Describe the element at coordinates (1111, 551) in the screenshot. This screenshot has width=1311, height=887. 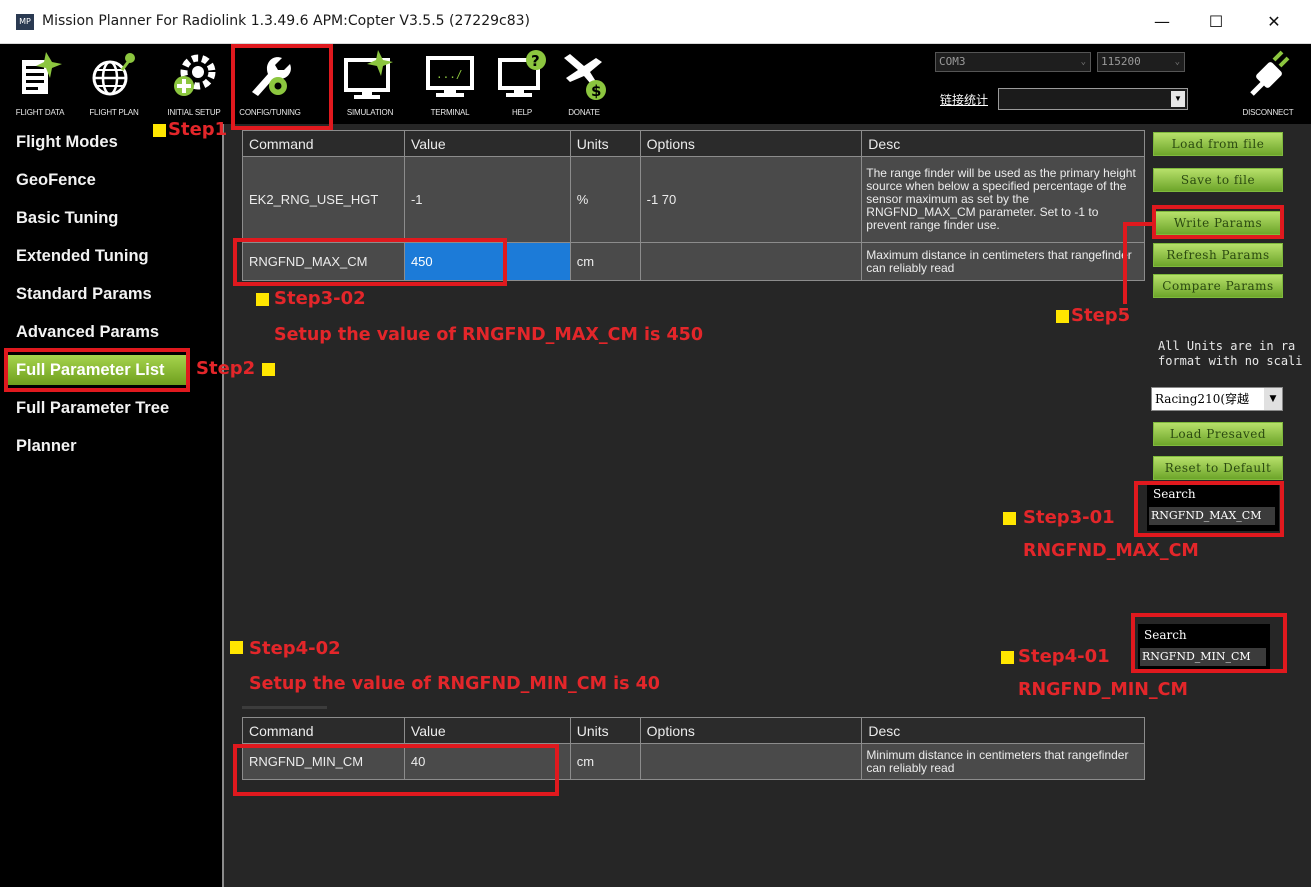
I see `annotation-step3-01-desc: RNGFND_MAX_CM` at that location.